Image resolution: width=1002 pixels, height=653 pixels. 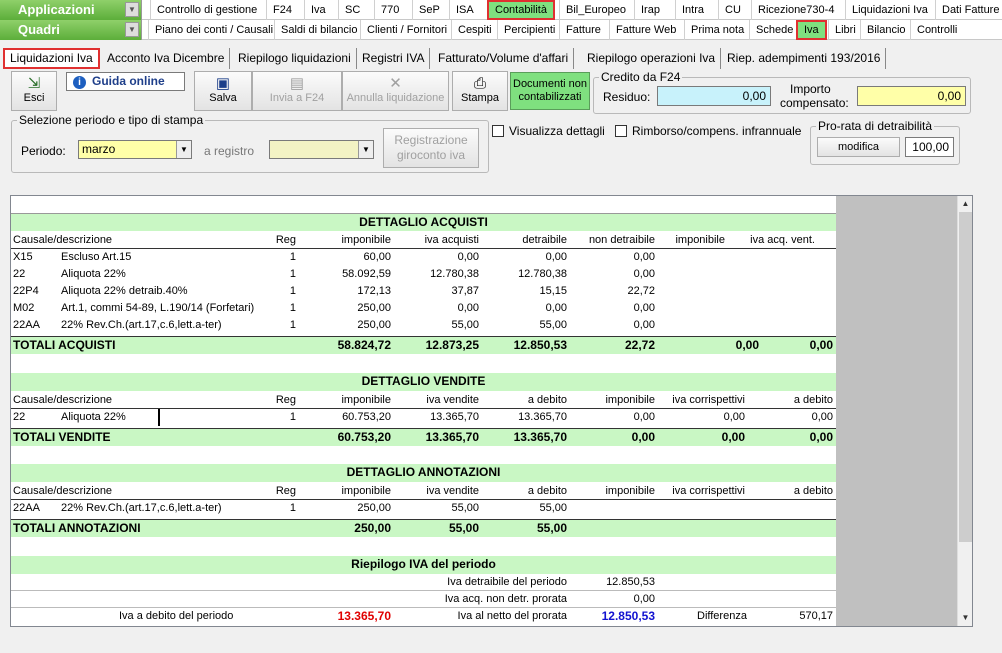 What do you see at coordinates (282, 10) in the screenshot?
I see `menu-f24: F24` at bounding box center [282, 10].